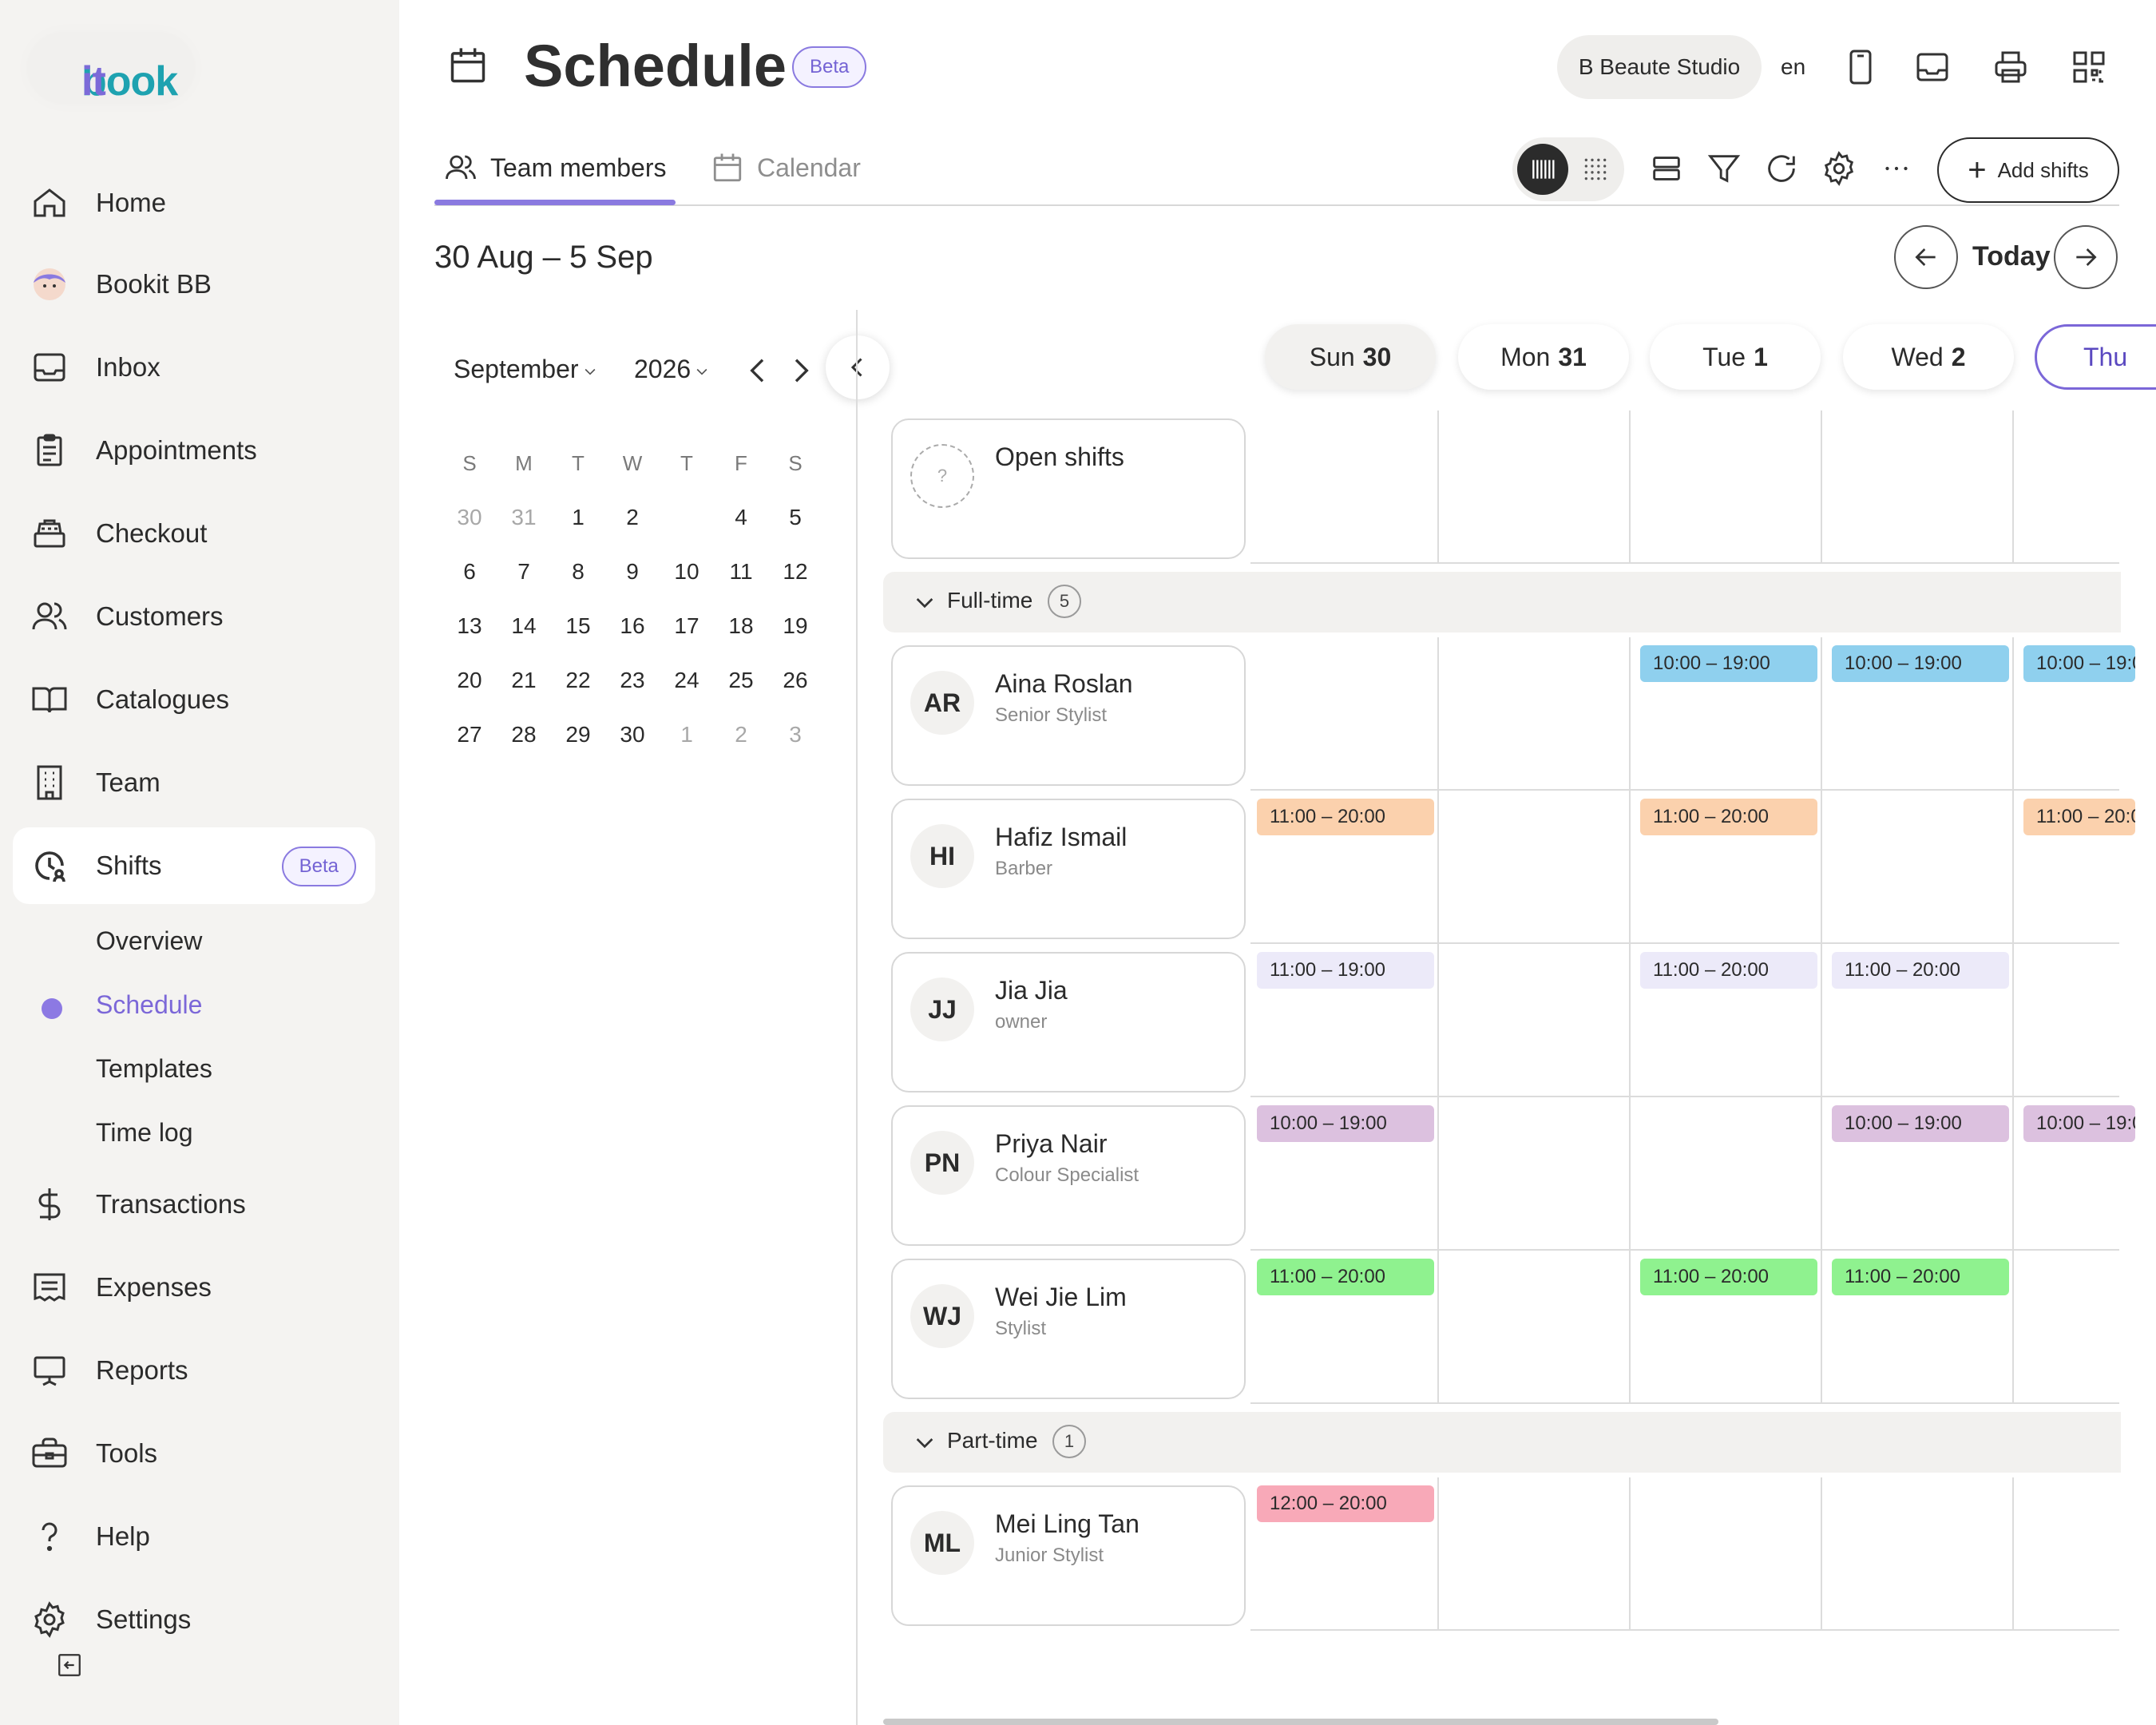 Image resolution: width=2156 pixels, height=1725 pixels. What do you see at coordinates (741, 626) in the screenshot?
I see `calendar-day: 18` at bounding box center [741, 626].